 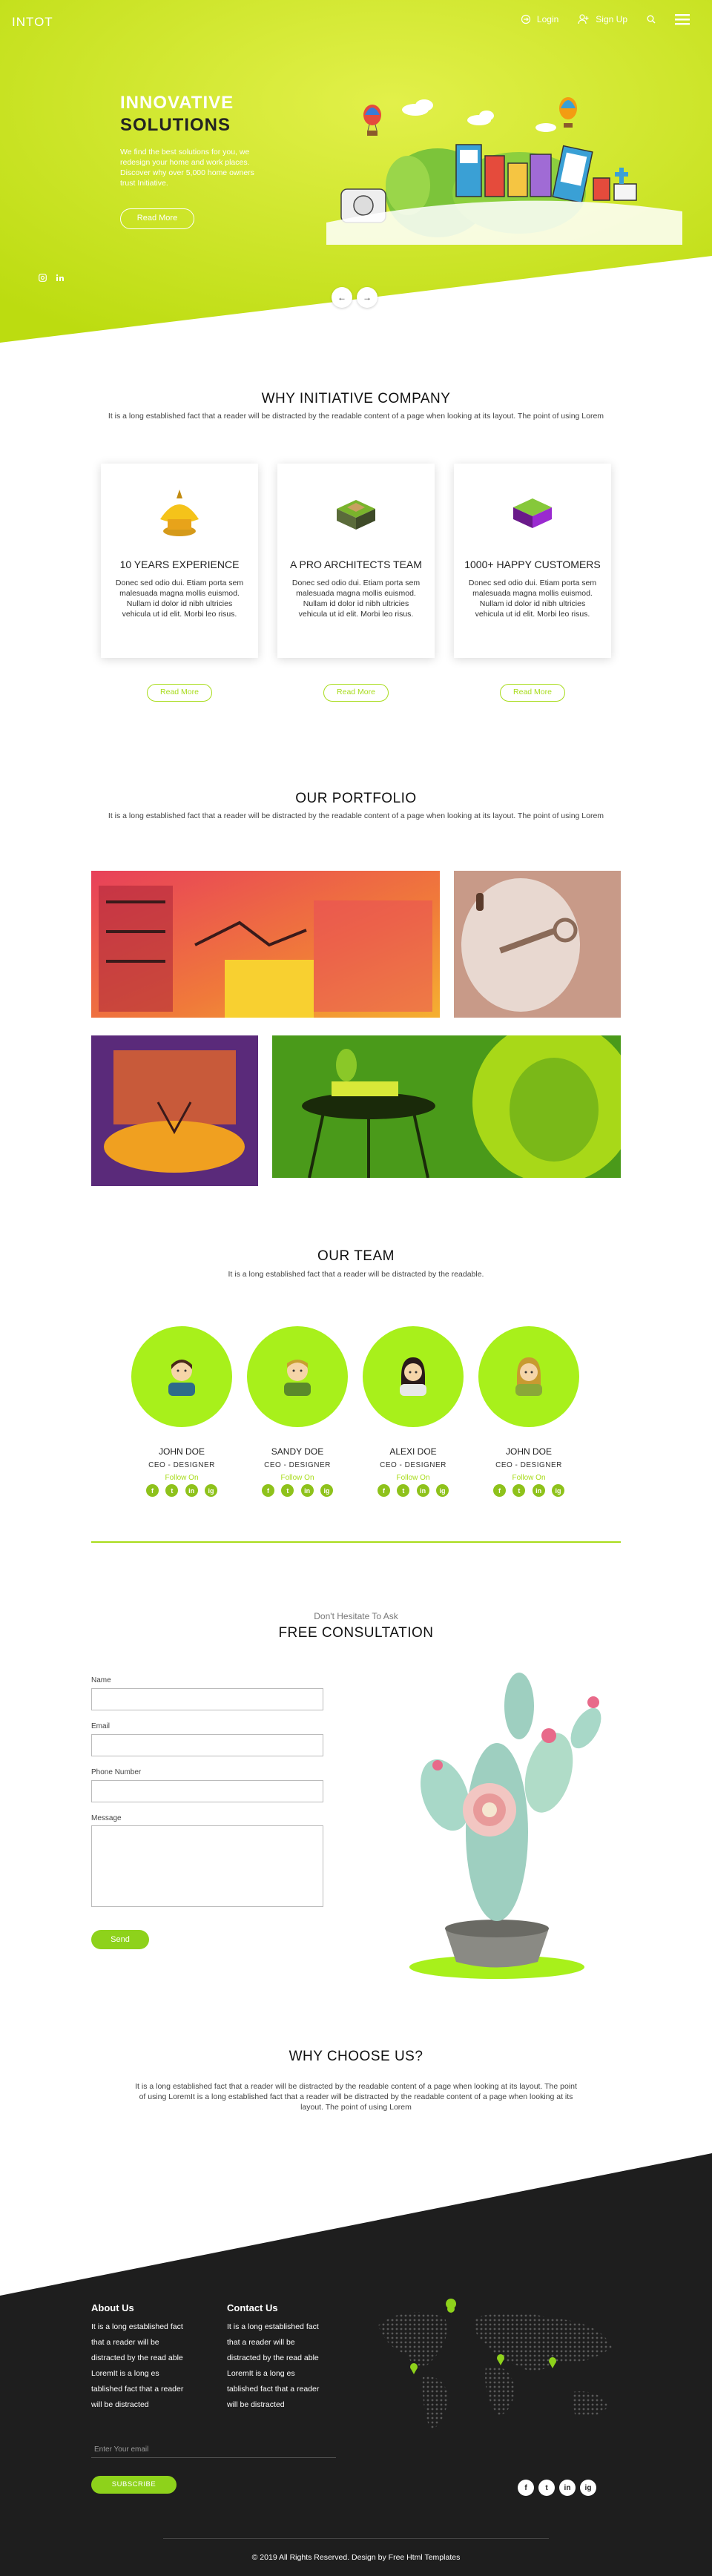 I want to click on world-map-illustration, so click(x=495, y=2364).